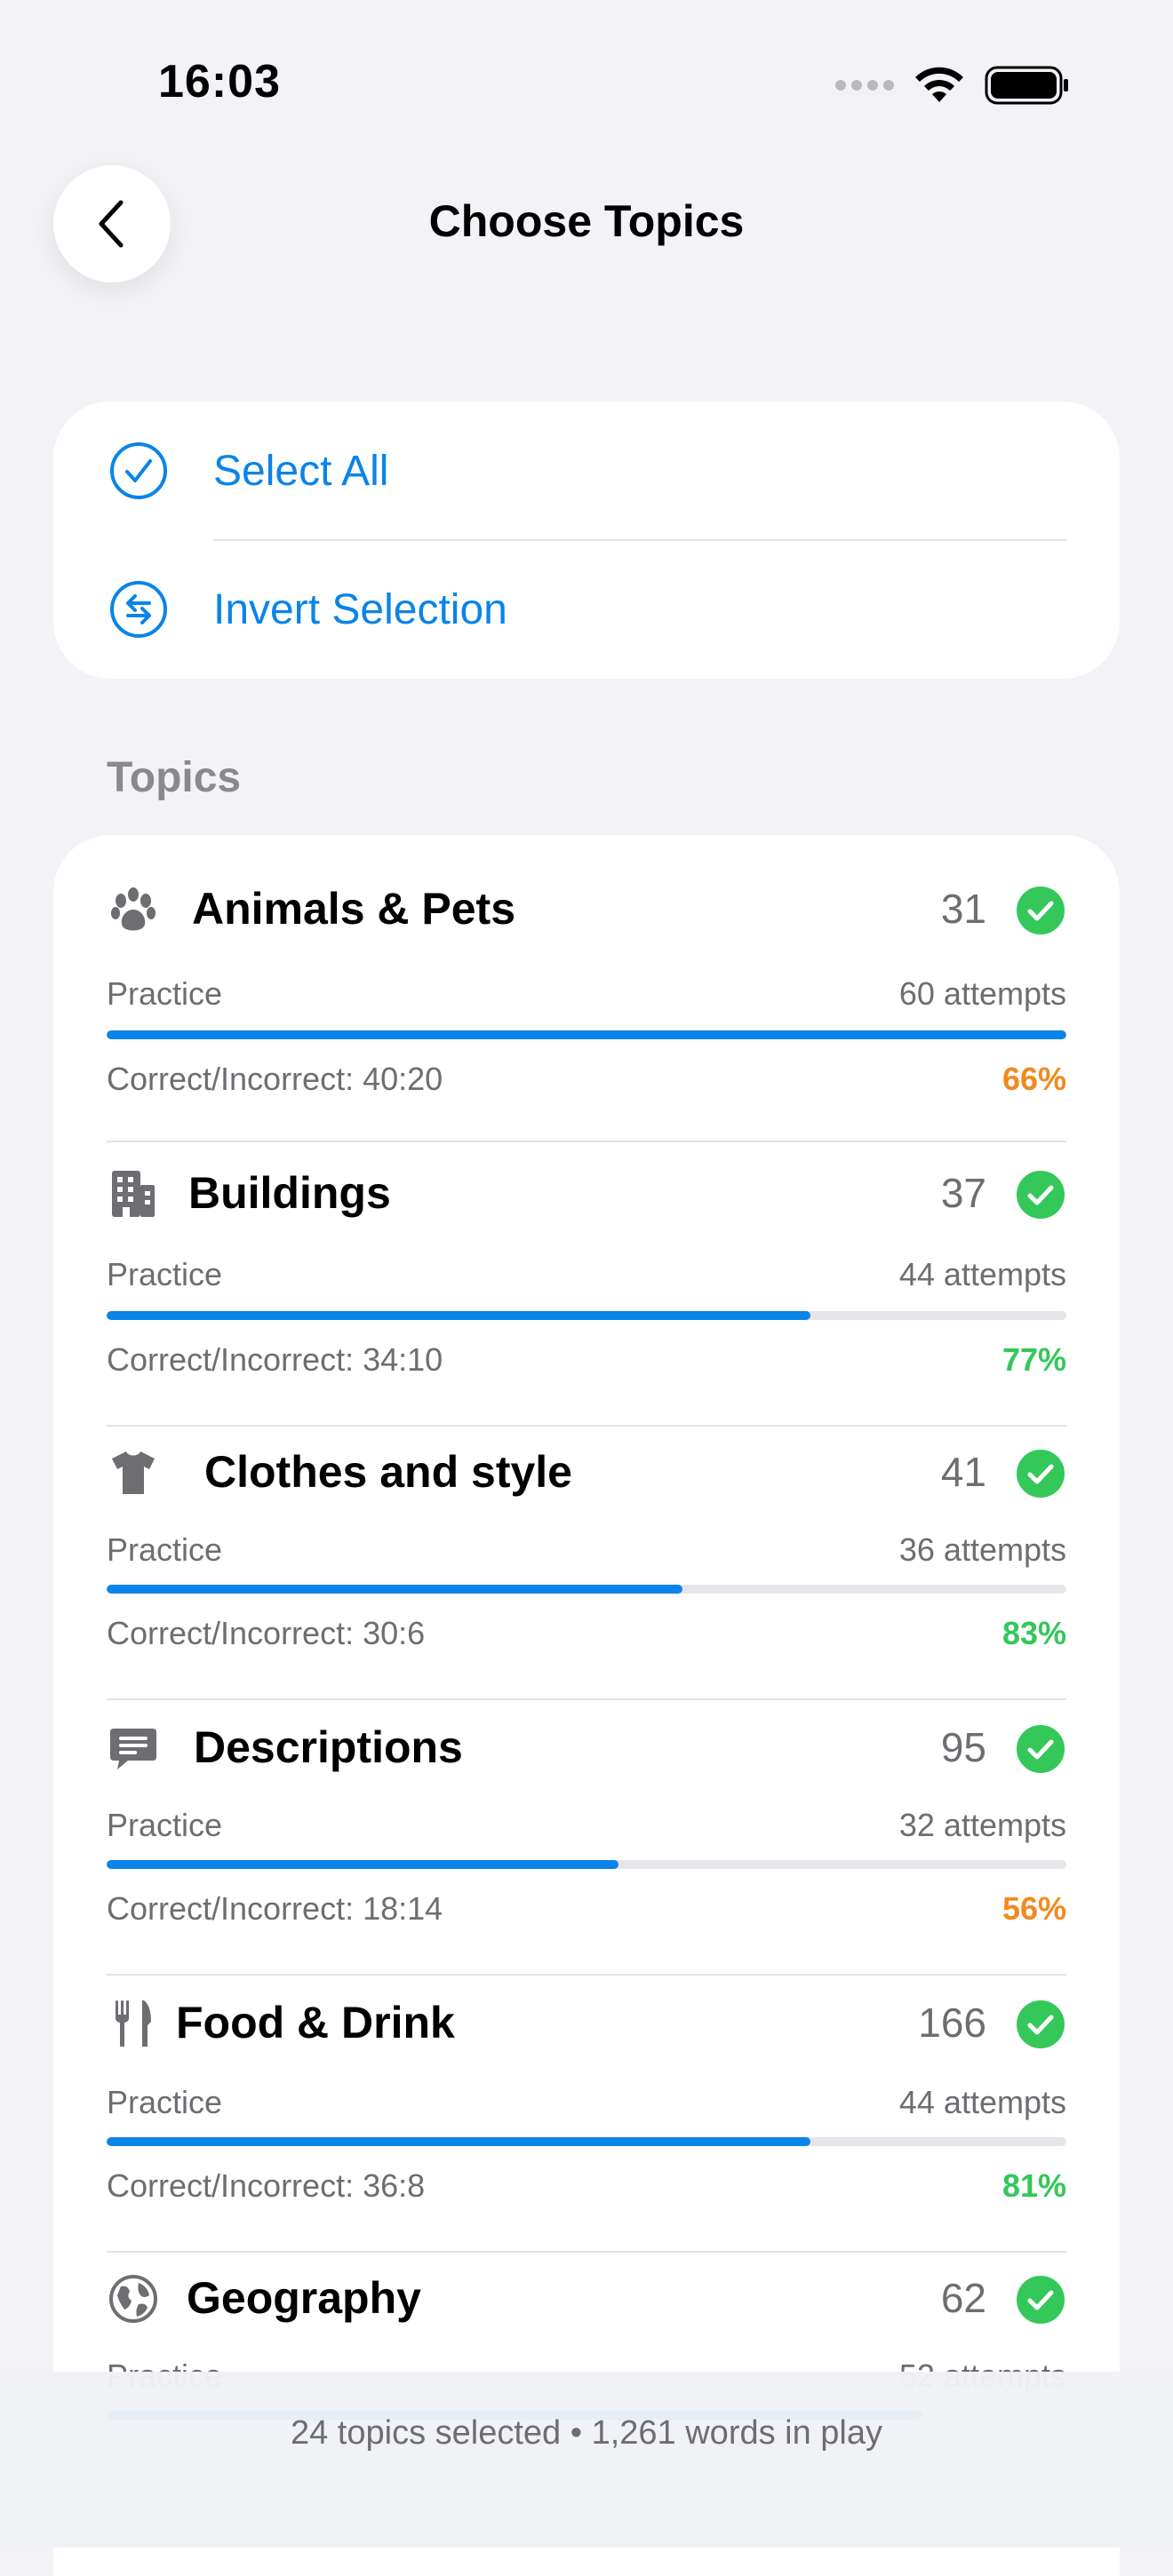 Image resolution: width=1173 pixels, height=2576 pixels. What do you see at coordinates (963, 1193) in the screenshot?
I see `topic-word-count: 37` at bounding box center [963, 1193].